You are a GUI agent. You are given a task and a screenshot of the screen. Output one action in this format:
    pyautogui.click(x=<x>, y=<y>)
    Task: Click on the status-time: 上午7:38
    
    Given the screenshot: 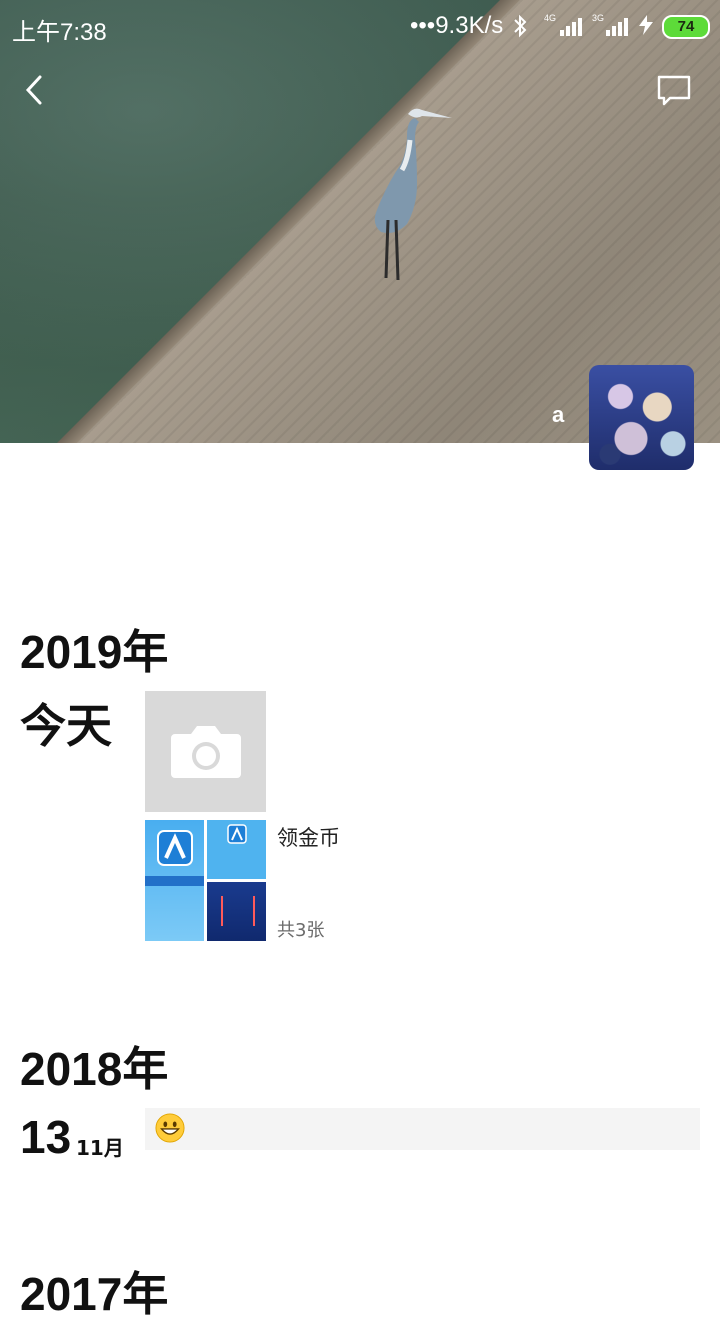 What is the action you would take?
    pyautogui.click(x=59, y=32)
    